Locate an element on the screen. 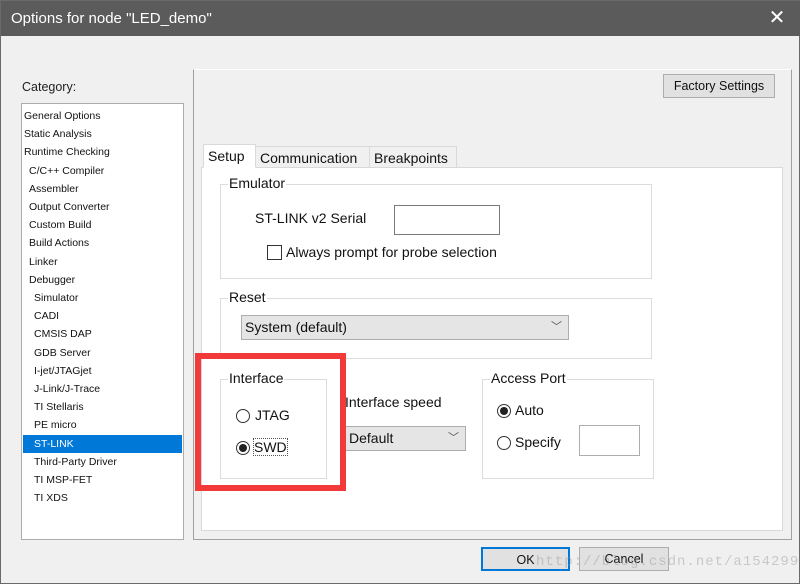 The image size is (800, 584). category-item: ST-LINK is located at coordinates (102, 443).